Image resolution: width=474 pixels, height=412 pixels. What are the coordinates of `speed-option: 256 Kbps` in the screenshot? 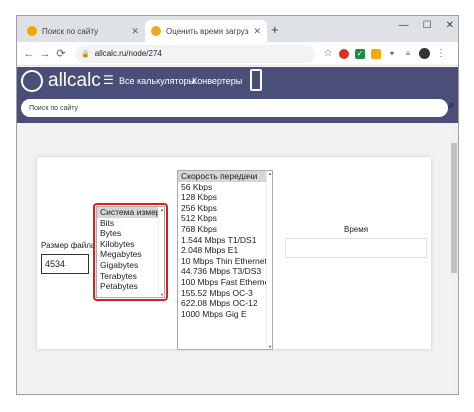 It's located at (225, 208).